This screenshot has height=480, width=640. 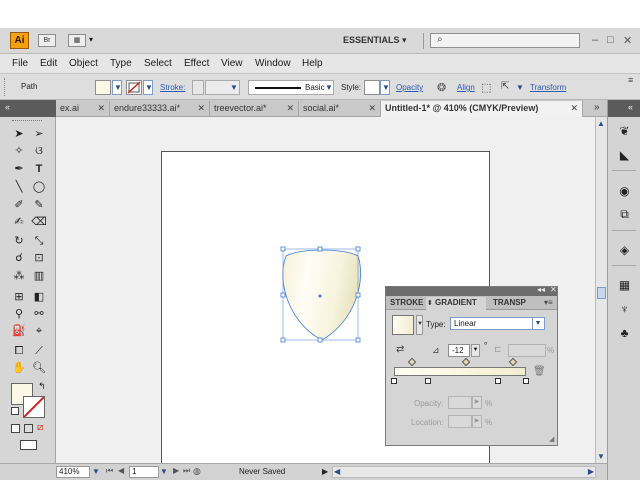 I want to click on opacity-label: Opacity, so click(x=409, y=87).